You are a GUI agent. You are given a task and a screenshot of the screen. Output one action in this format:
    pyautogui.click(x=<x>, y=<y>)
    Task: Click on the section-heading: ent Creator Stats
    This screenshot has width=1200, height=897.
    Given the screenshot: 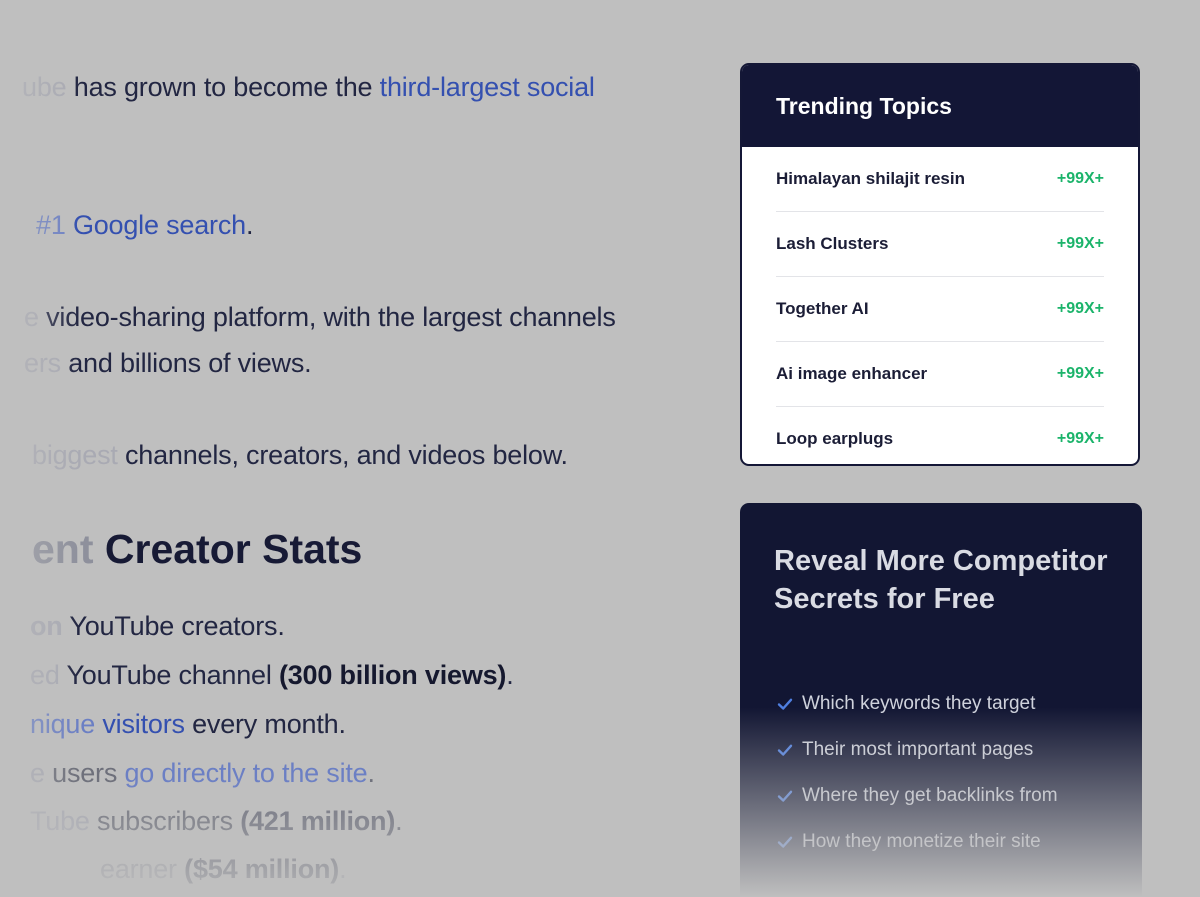 What is the action you would take?
    pyautogui.click(x=197, y=549)
    